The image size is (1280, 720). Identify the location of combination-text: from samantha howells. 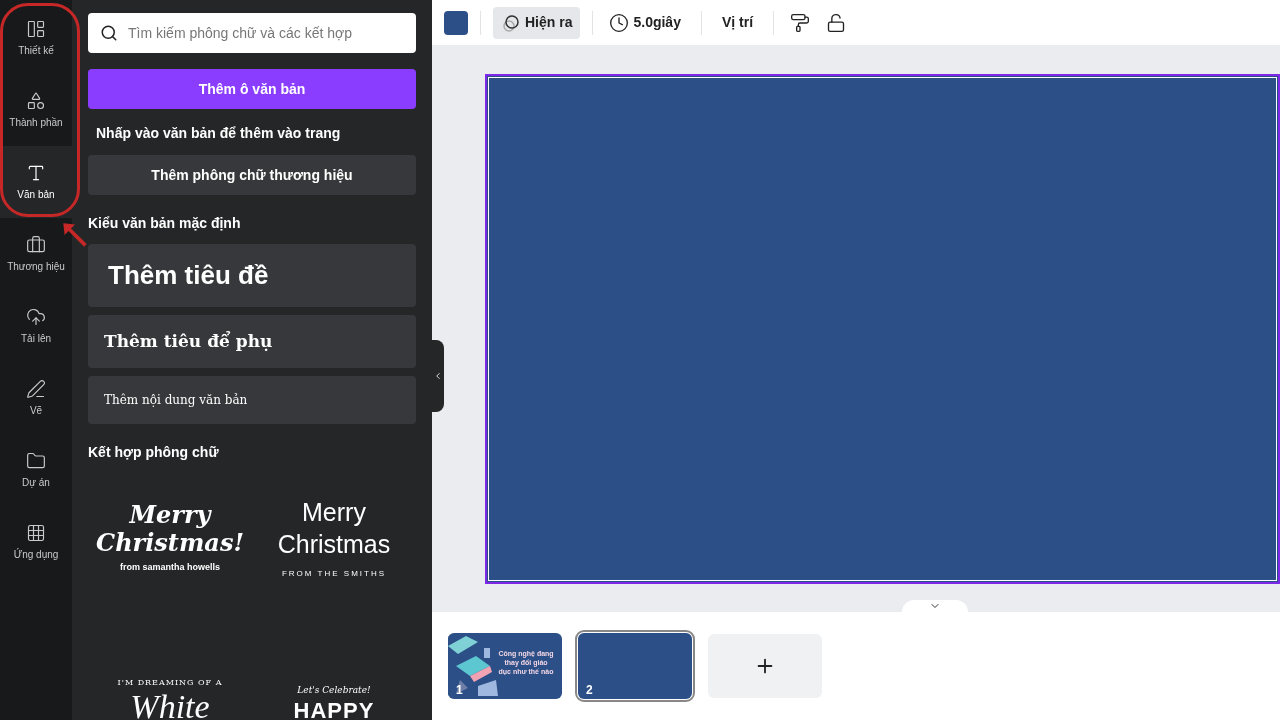
(170, 567).